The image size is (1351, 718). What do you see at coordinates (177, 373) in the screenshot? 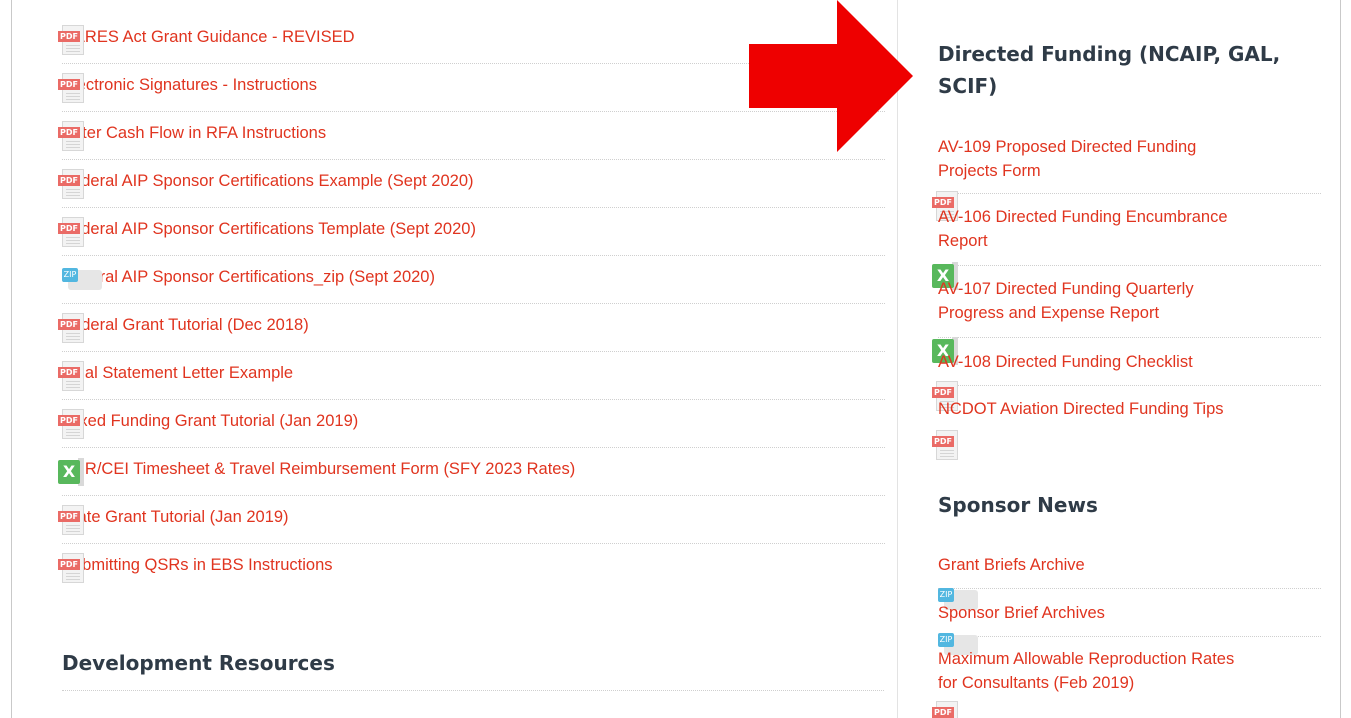
I see `file-link: Final Statement Letter Example` at bounding box center [177, 373].